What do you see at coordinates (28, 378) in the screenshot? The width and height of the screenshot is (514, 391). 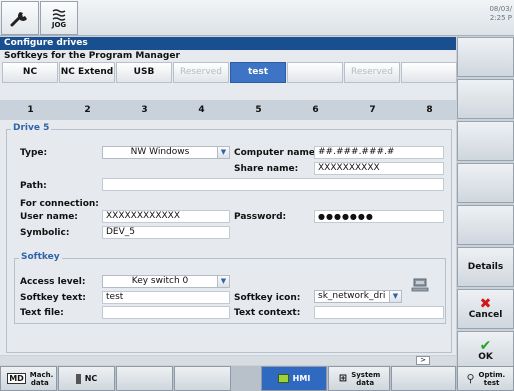 I see `mach-data-button: MD Mach. data` at bounding box center [28, 378].